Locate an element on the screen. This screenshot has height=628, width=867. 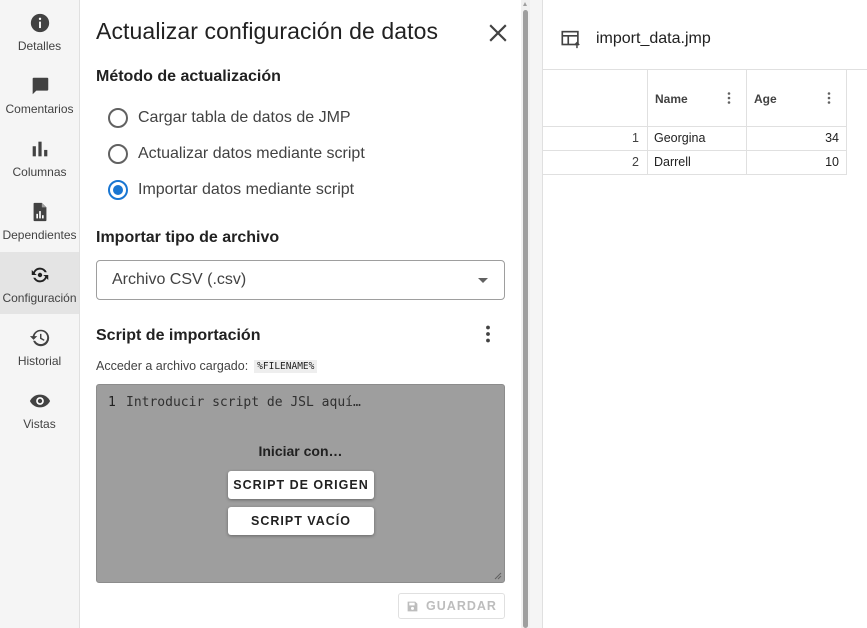
close-icon is located at coordinates (498, 33).